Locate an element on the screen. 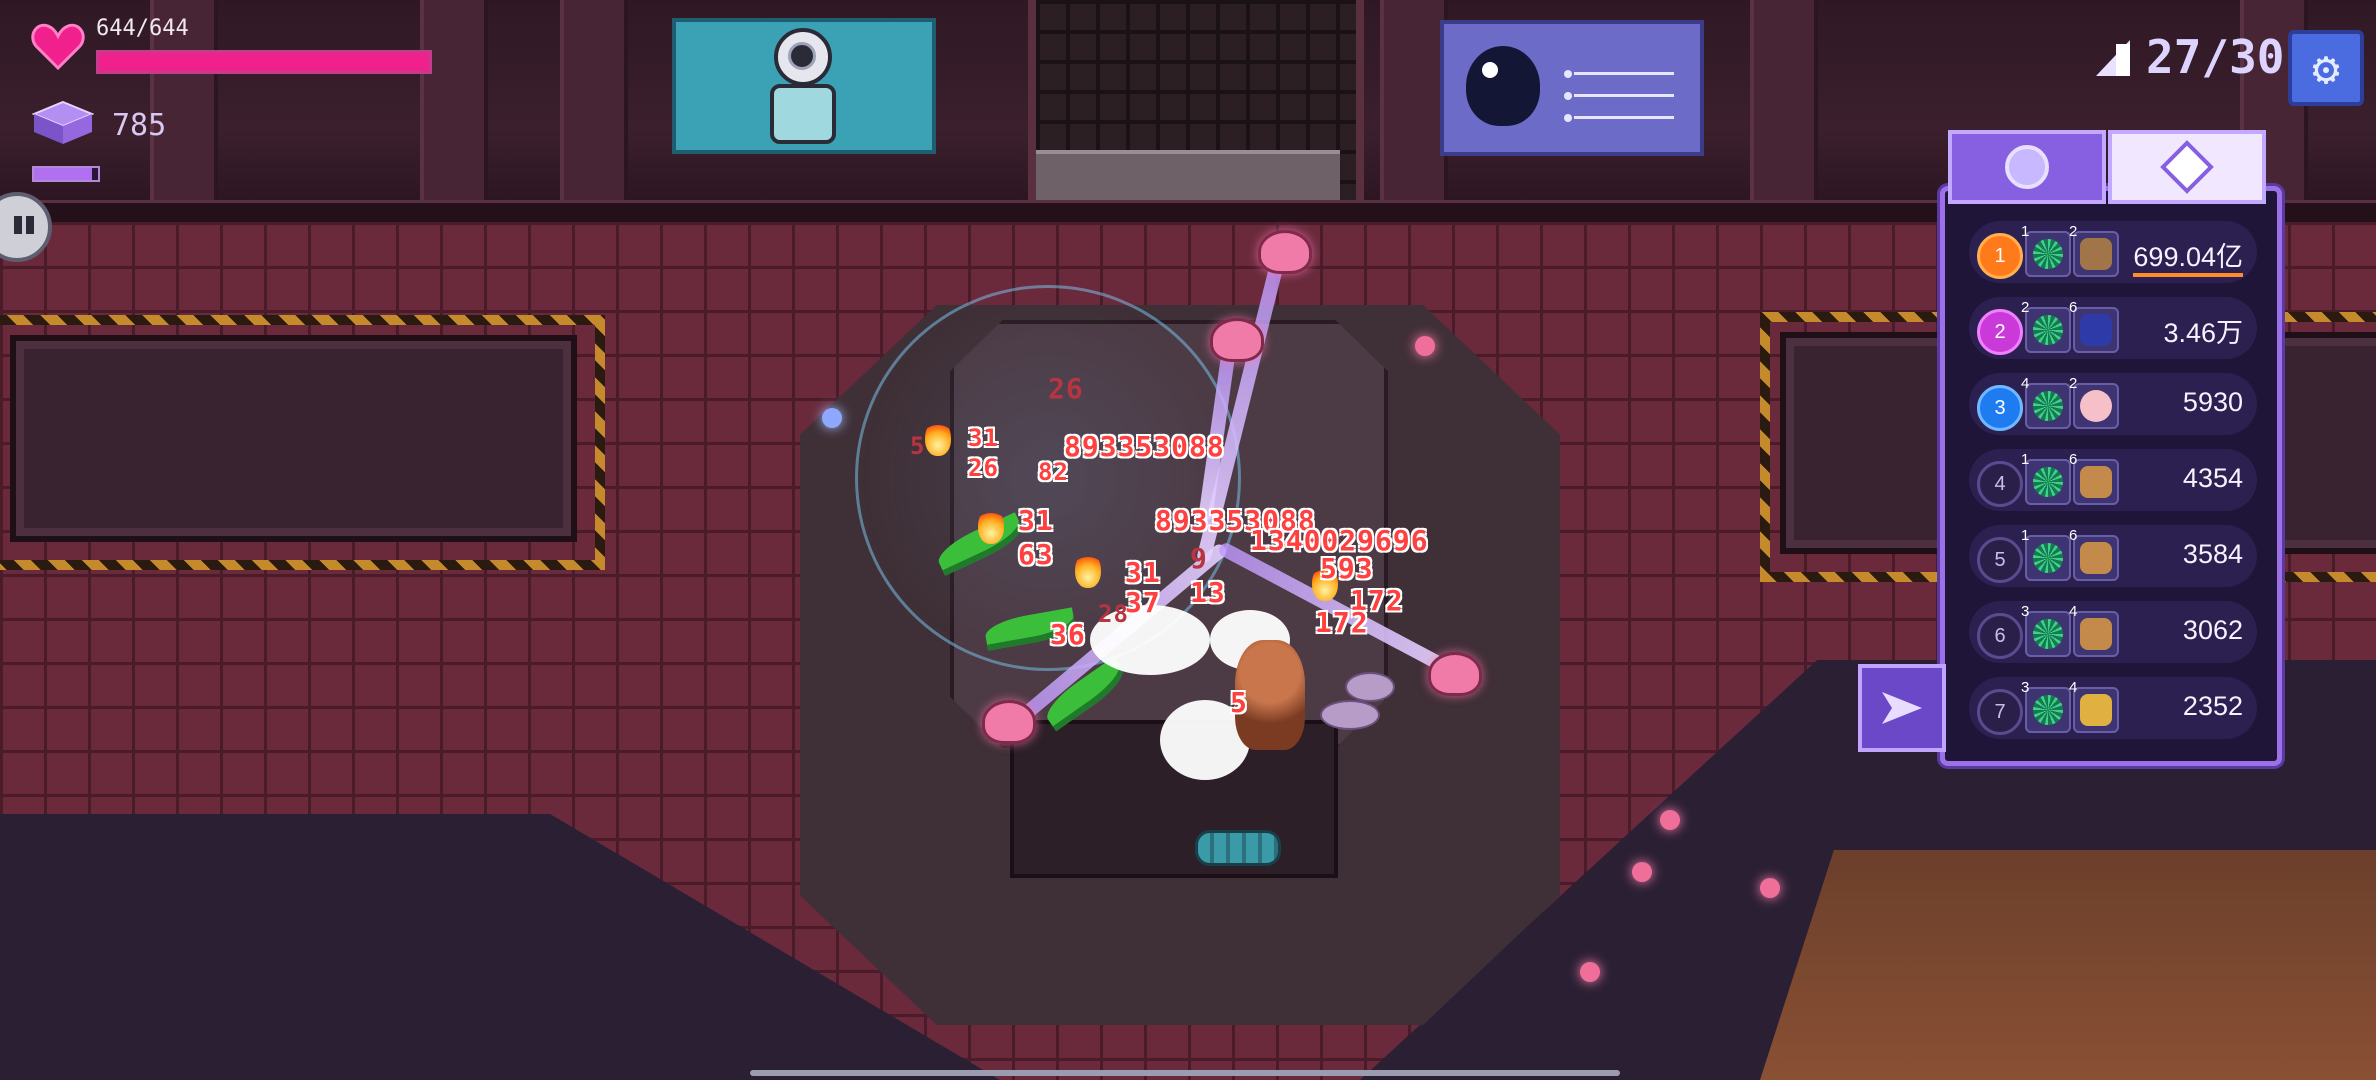 The width and height of the screenshot is (2376, 1080). energy-bar is located at coordinates (66, 174).